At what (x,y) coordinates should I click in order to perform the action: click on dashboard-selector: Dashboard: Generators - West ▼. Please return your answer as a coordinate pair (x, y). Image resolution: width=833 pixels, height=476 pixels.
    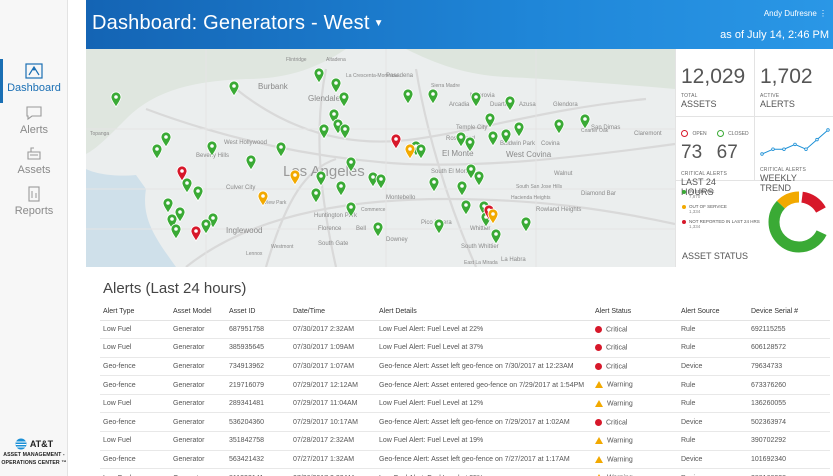
    Looking at the image, I should click on (238, 23).